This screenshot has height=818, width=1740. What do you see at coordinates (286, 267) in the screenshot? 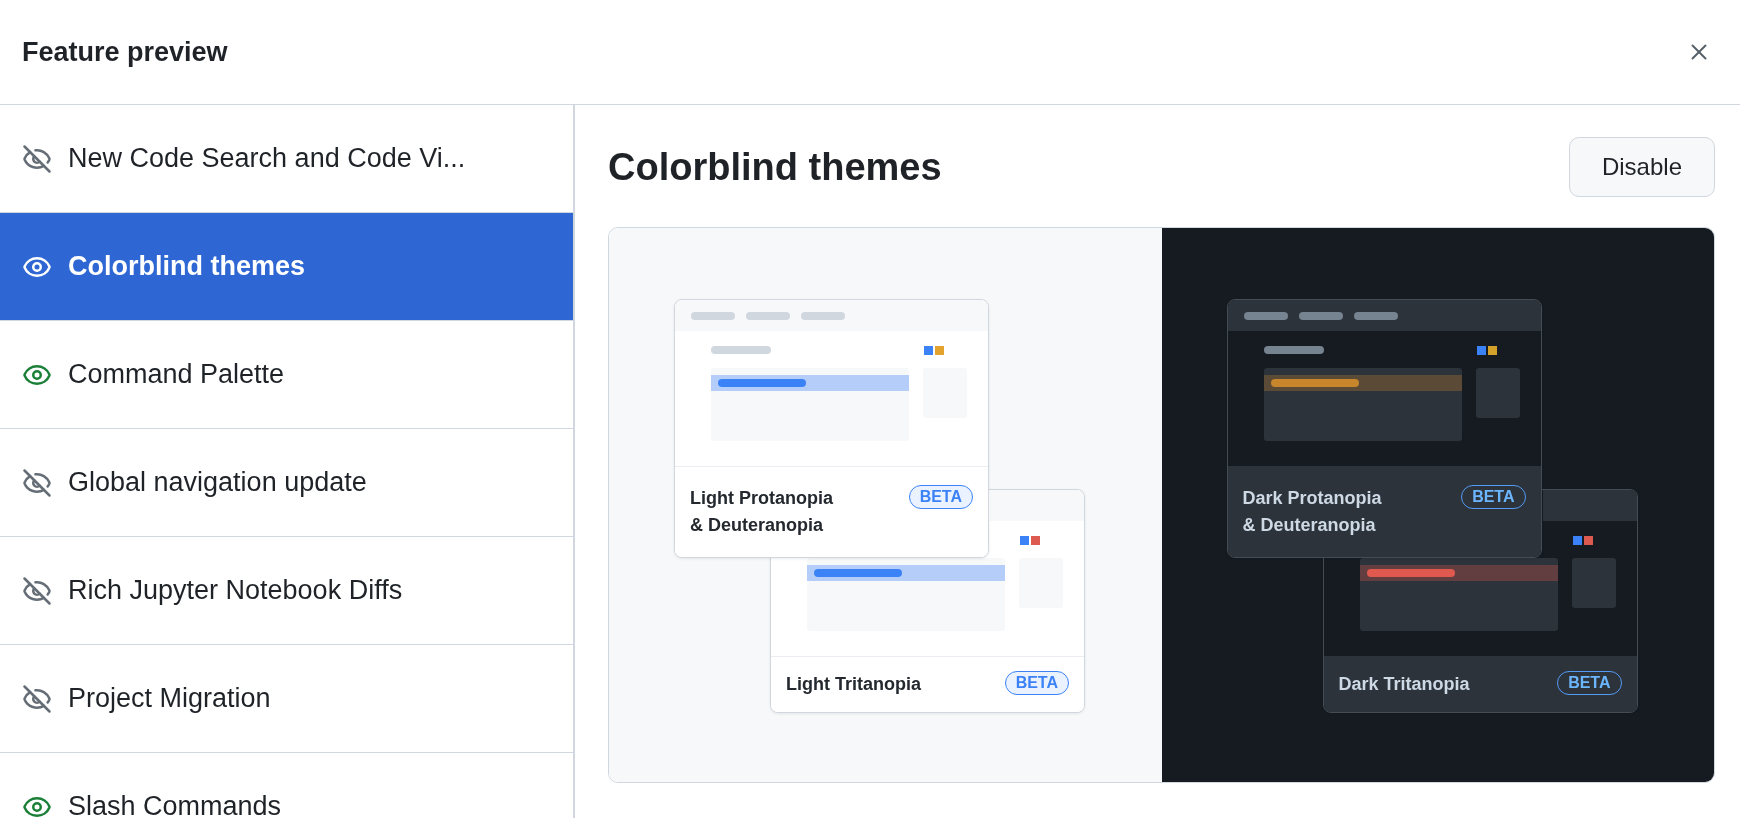
I see `sidebar-item: Colorblind themes` at bounding box center [286, 267].